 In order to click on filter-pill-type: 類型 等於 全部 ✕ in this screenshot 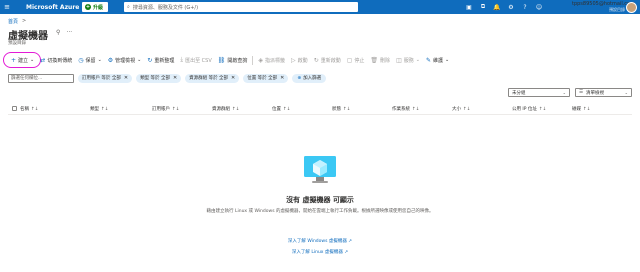, I will do `click(159, 78)`.